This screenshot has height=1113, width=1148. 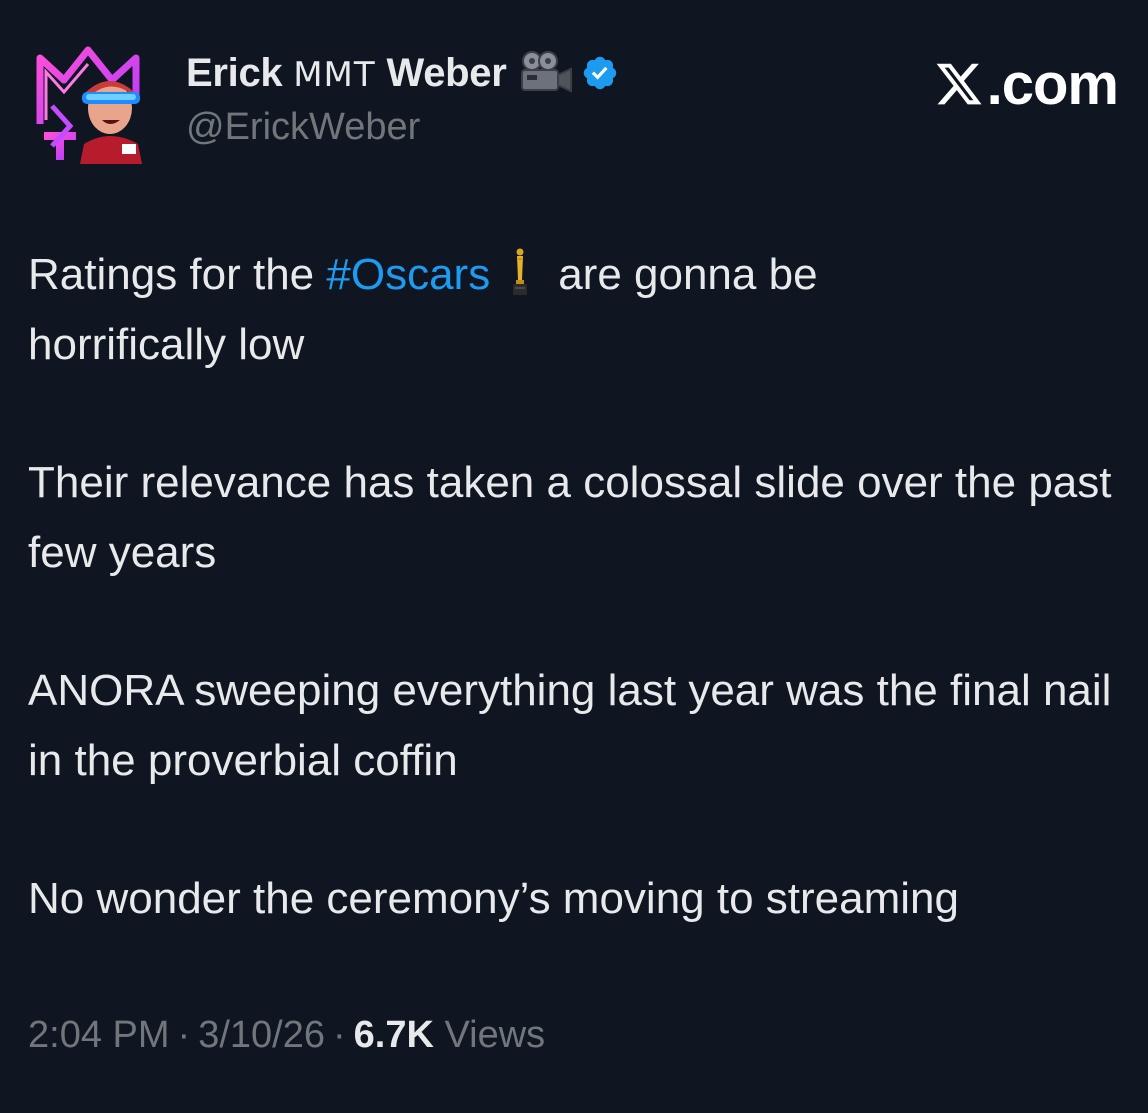 I want to click on tweet-meta: 2:04 PM · 3/10/26 · 6.7K Views, so click(x=286, y=1035).